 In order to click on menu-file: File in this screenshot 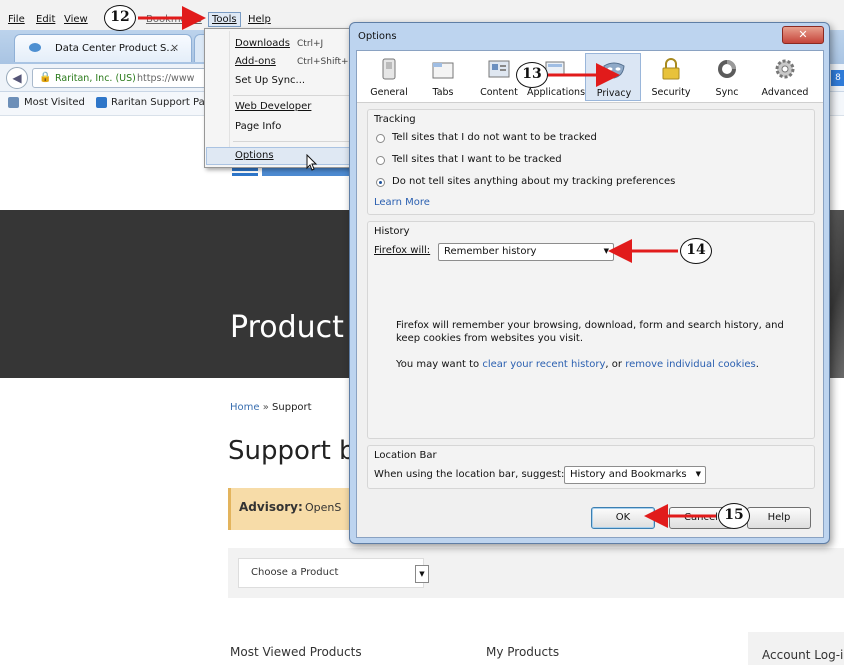, I will do `click(16, 19)`.